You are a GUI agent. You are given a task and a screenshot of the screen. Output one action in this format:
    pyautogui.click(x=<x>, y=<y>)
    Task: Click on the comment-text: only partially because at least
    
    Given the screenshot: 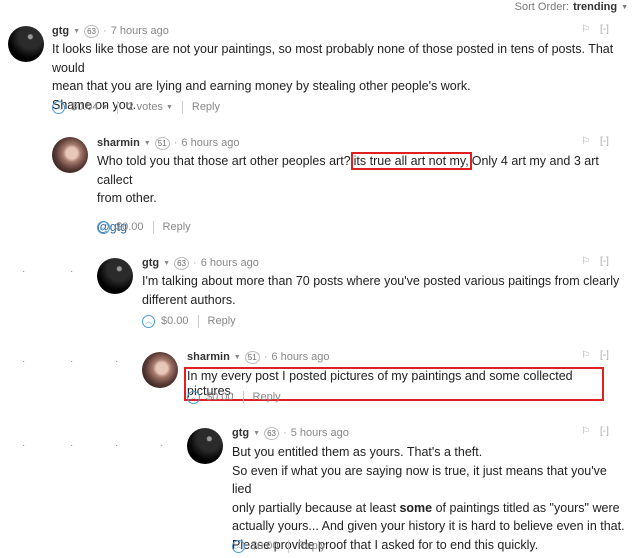 What is the action you would take?
    pyautogui.click(x=316, y=507)
    